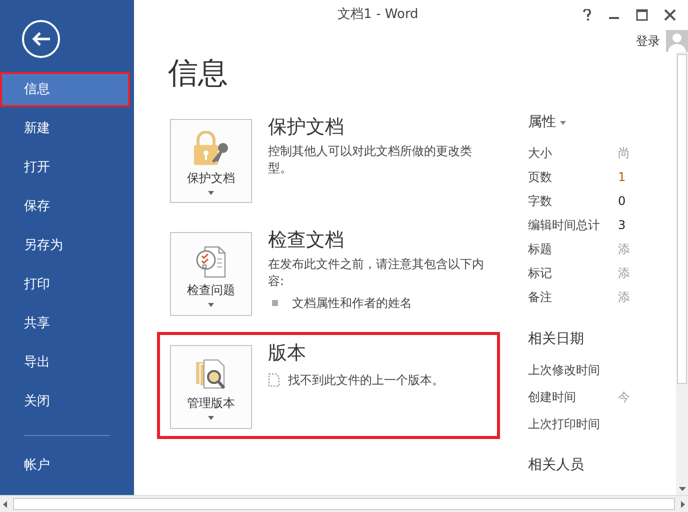  What do you see at coordinates (378, 15) in the screenshot?
I see `window-title: 文档1 - Word` at bounding box center [378, 15].